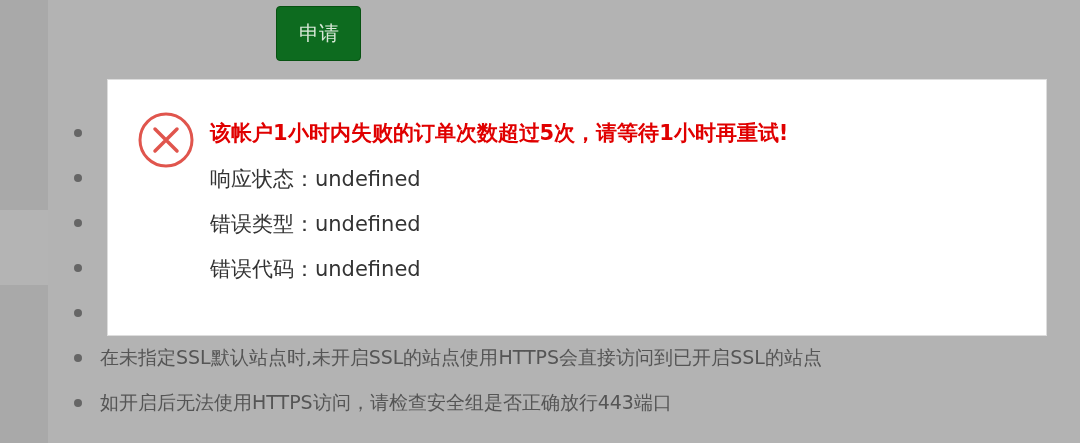 The image size is (1080, 443). Describe the element at coordinates (499, 133) in the screenshot. I see `error-message: 该帐户1小时内失败的订单次数超过5次，请等待1小时再重试!` at that location.